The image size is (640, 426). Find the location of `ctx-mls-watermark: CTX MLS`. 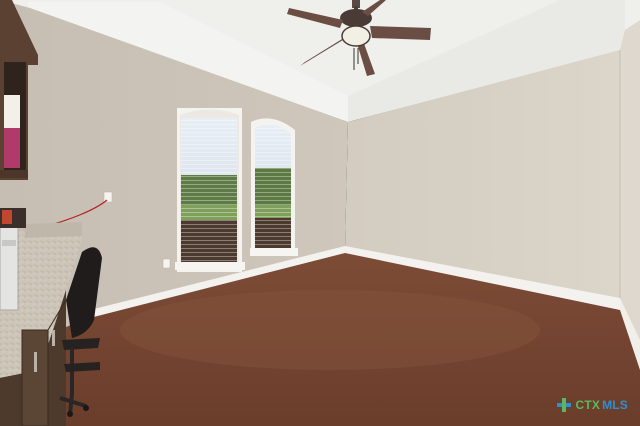

ctx-mls-watermark: CTX MLS is located at coordinates (592, 405).